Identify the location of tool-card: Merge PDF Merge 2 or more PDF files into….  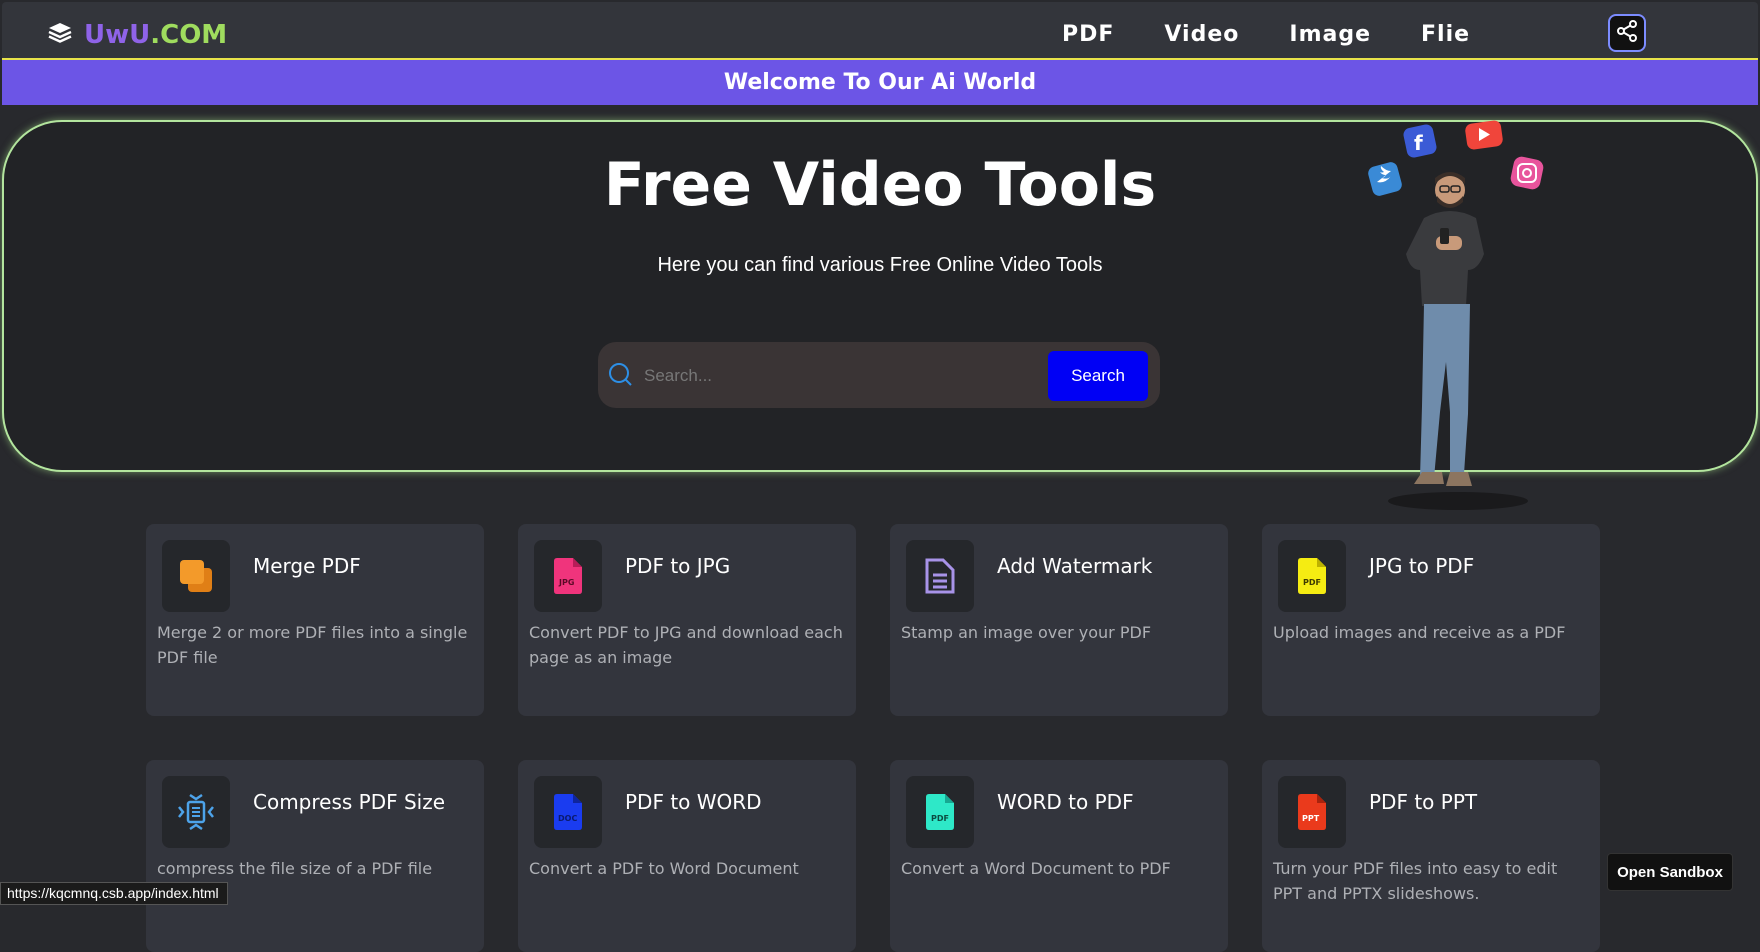
(315, 620).